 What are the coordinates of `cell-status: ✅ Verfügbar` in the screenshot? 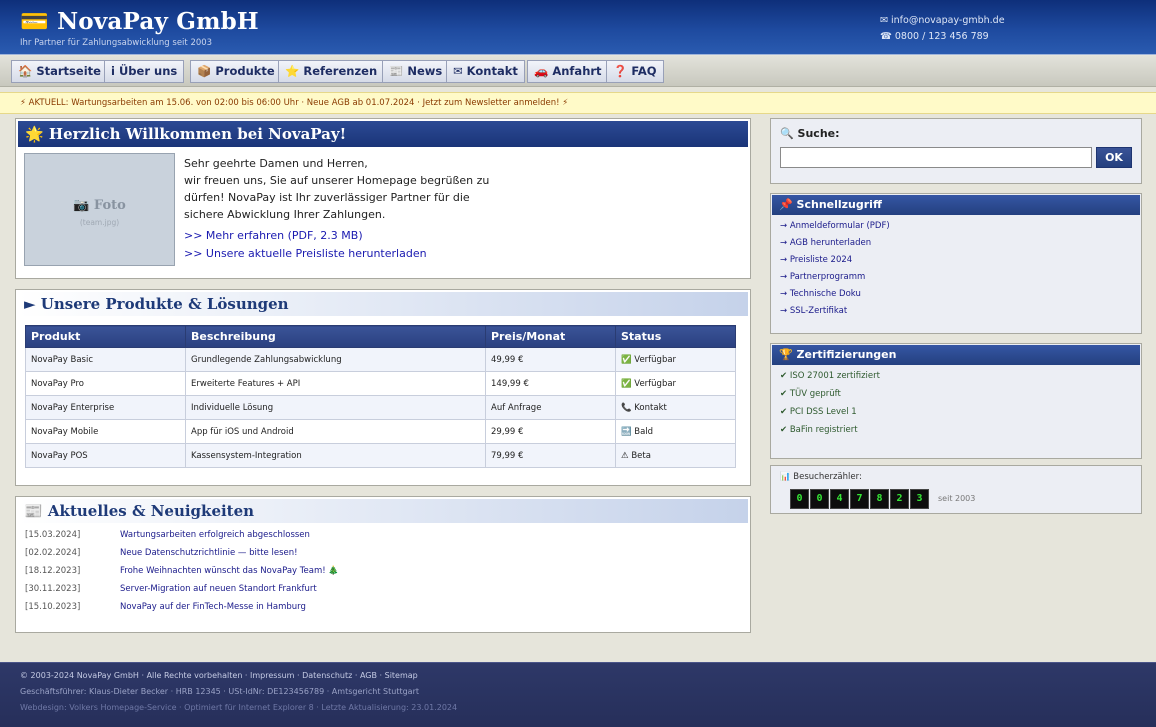 It's located at (675, 383).